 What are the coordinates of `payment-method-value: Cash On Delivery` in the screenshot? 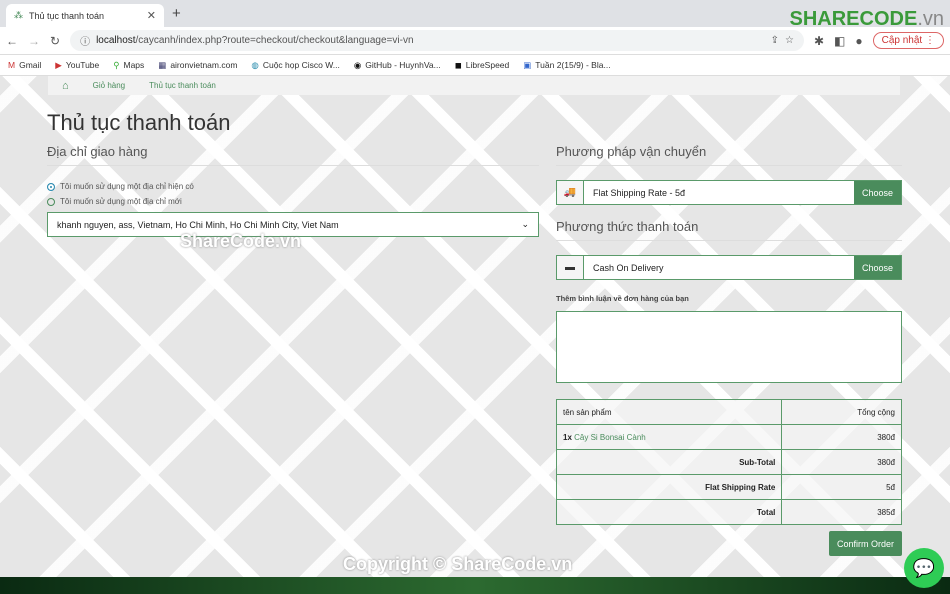 It's located at (628, 267).